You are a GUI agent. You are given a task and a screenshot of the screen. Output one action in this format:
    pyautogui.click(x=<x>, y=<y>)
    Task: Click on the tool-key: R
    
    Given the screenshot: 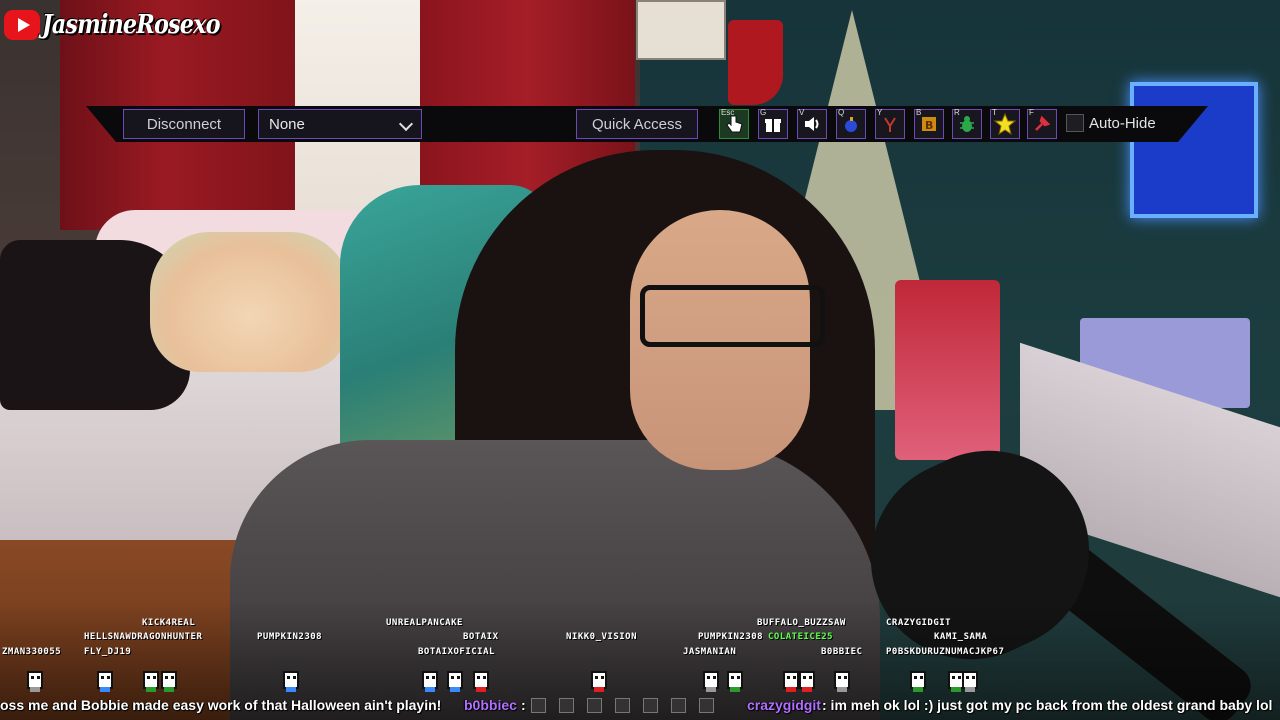 What is the action you would take?
    pyautogui.click(x=957, y=112)
    